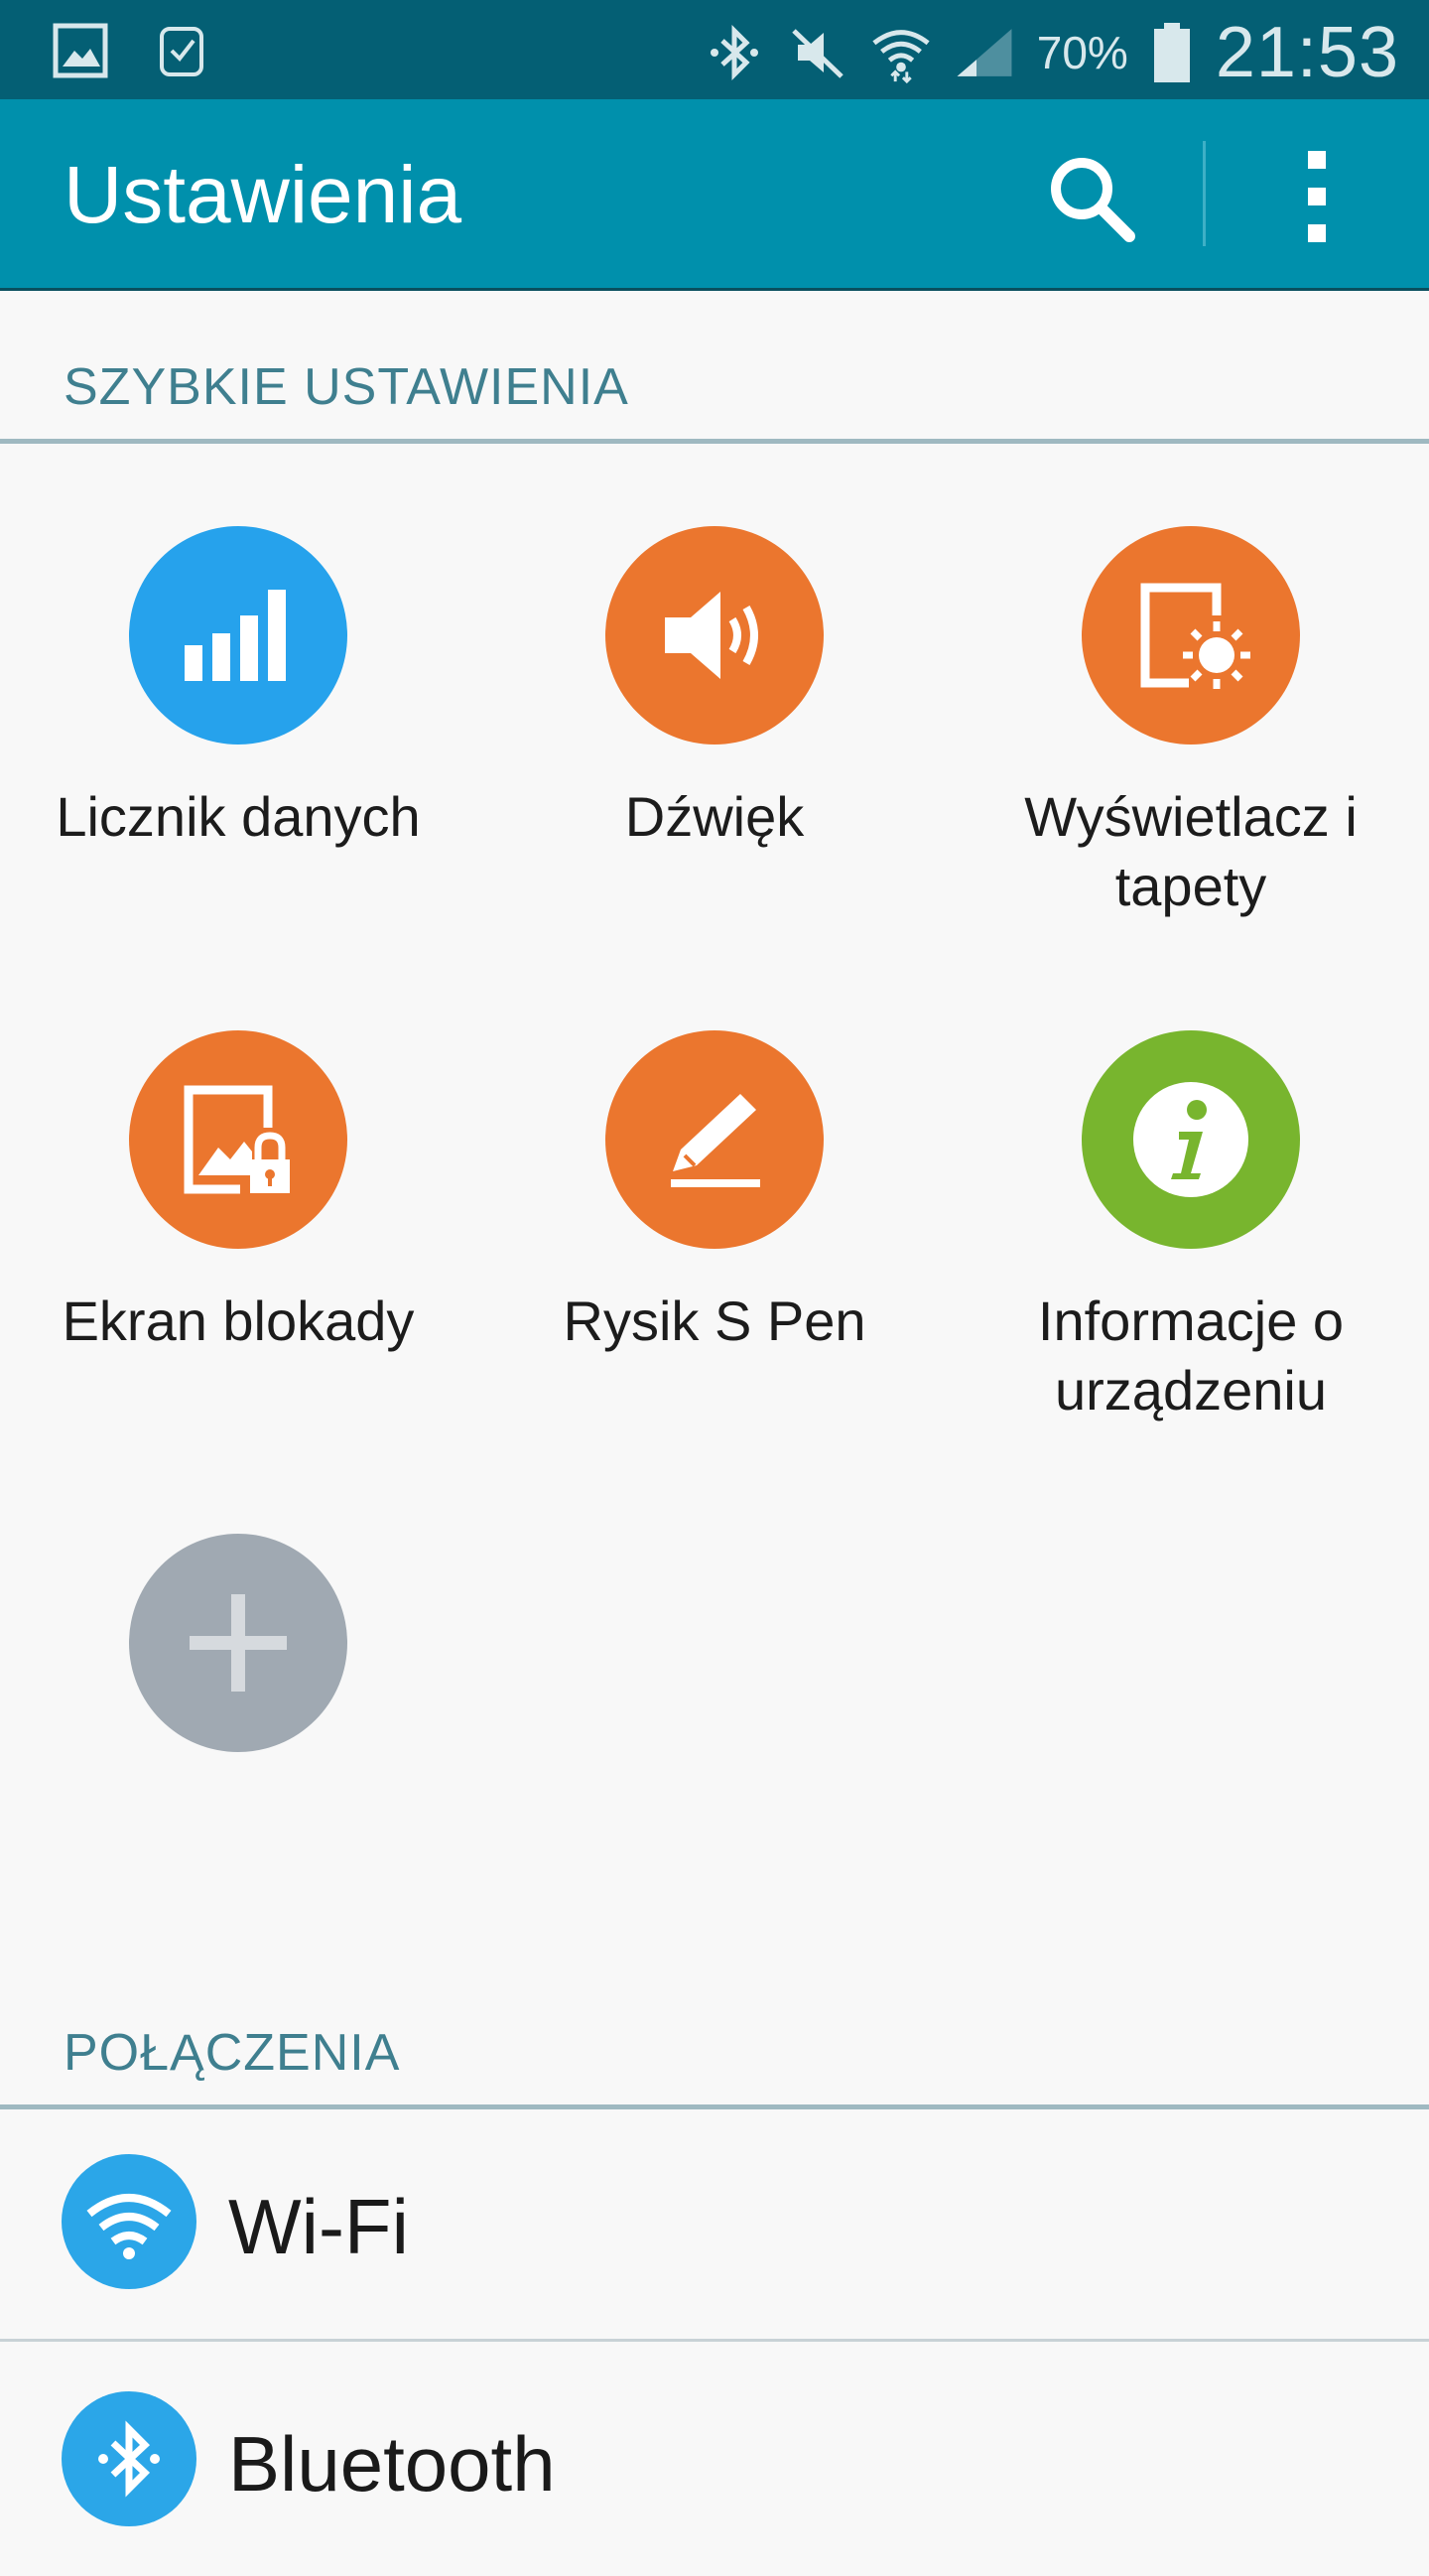 The image size is (1429, 2576). I want to click on quick-tile-display-wallpaper: Wyświetlacz i tapety, so click(1191, 723).